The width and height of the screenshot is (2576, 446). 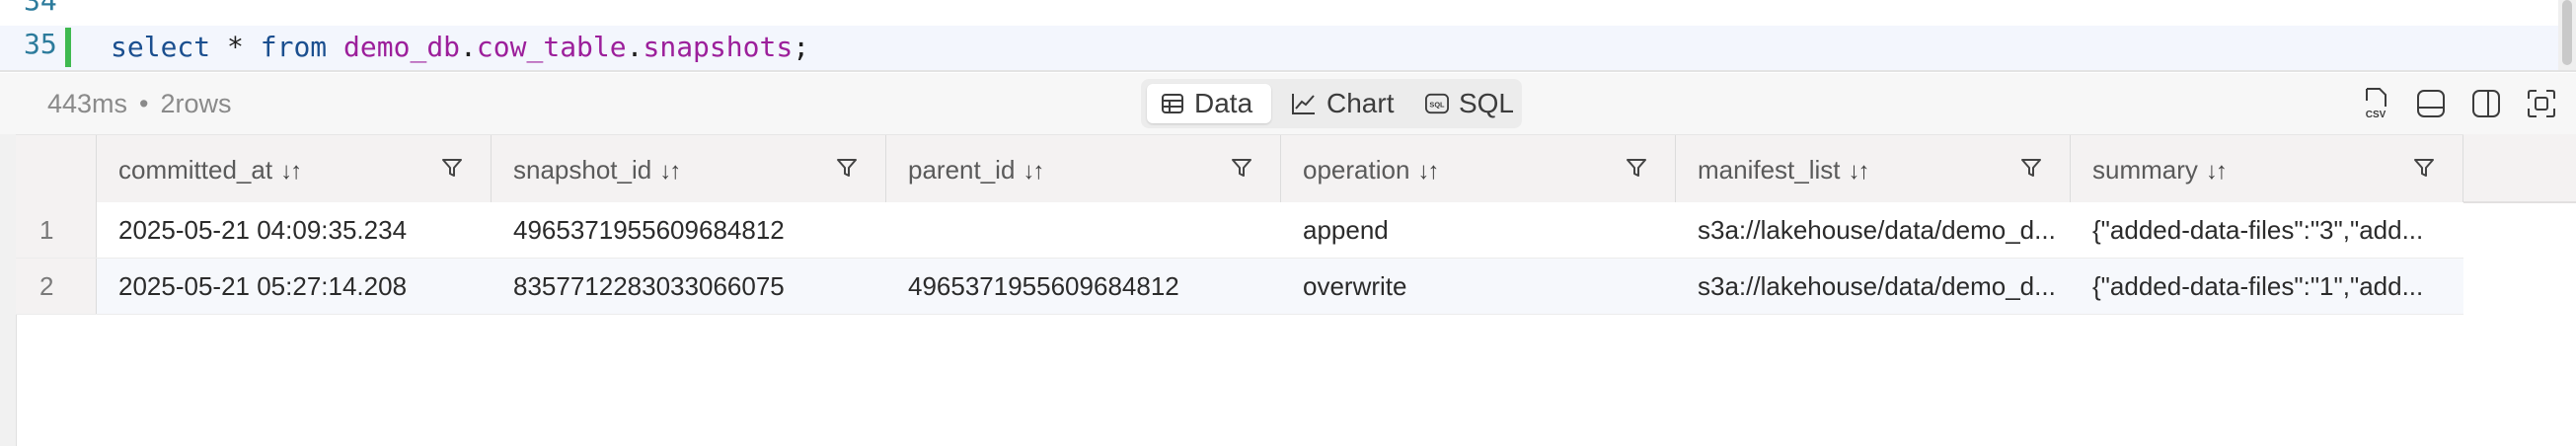 What do you see at coordinates (1486, 103) in the screenshot?
I see `tab-sql-label: SQL` at bounding box center [1486, 103].